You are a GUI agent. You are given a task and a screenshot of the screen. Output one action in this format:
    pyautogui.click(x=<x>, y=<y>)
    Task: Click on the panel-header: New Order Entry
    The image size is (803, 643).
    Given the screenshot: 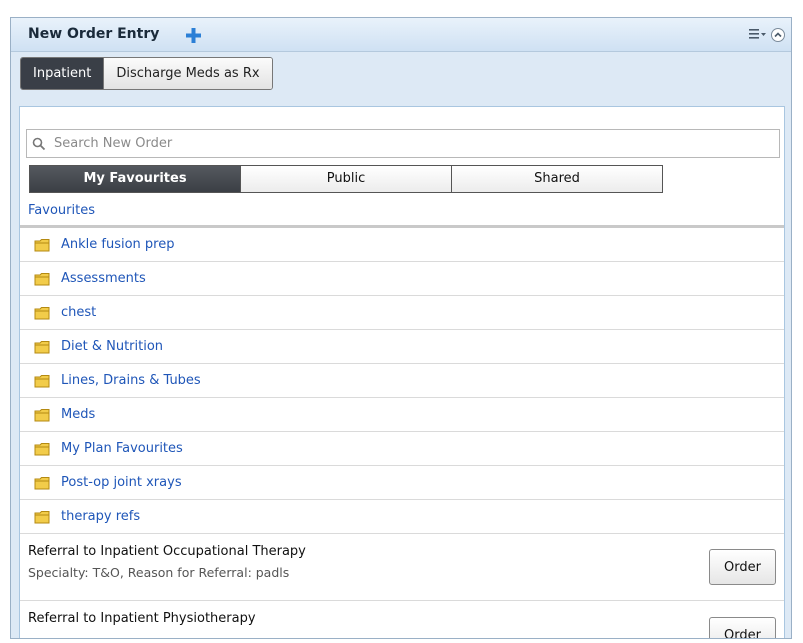 What is the action you would take?
    pyautogui.click(x=401, y=35)
    